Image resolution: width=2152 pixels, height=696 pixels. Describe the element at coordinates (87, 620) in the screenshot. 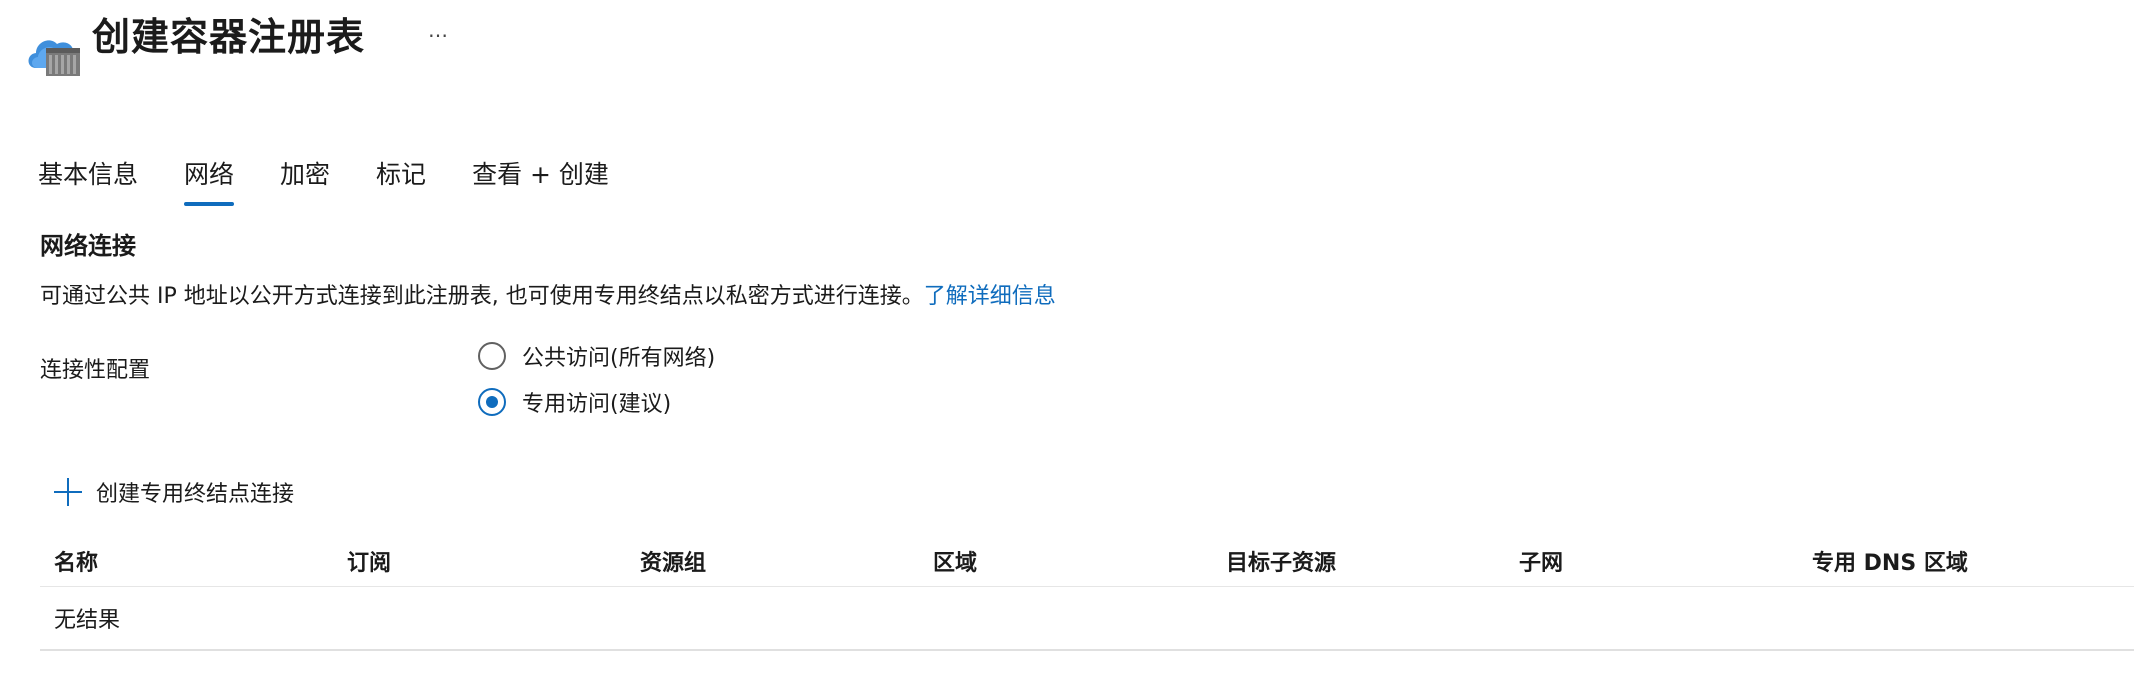

I see `empty-state-text: 无结果` at that location.